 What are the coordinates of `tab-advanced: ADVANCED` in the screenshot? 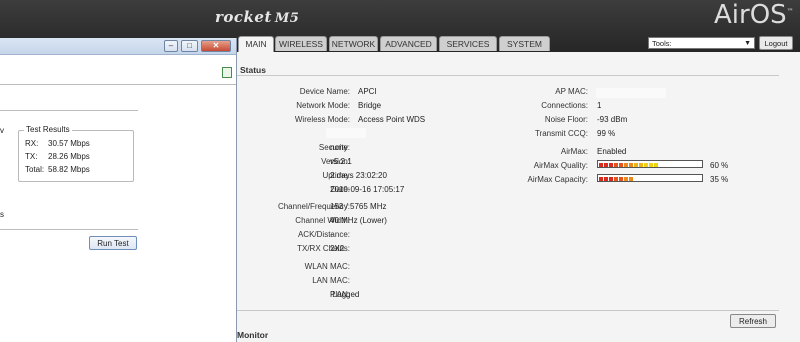 It's located at (408, 43).